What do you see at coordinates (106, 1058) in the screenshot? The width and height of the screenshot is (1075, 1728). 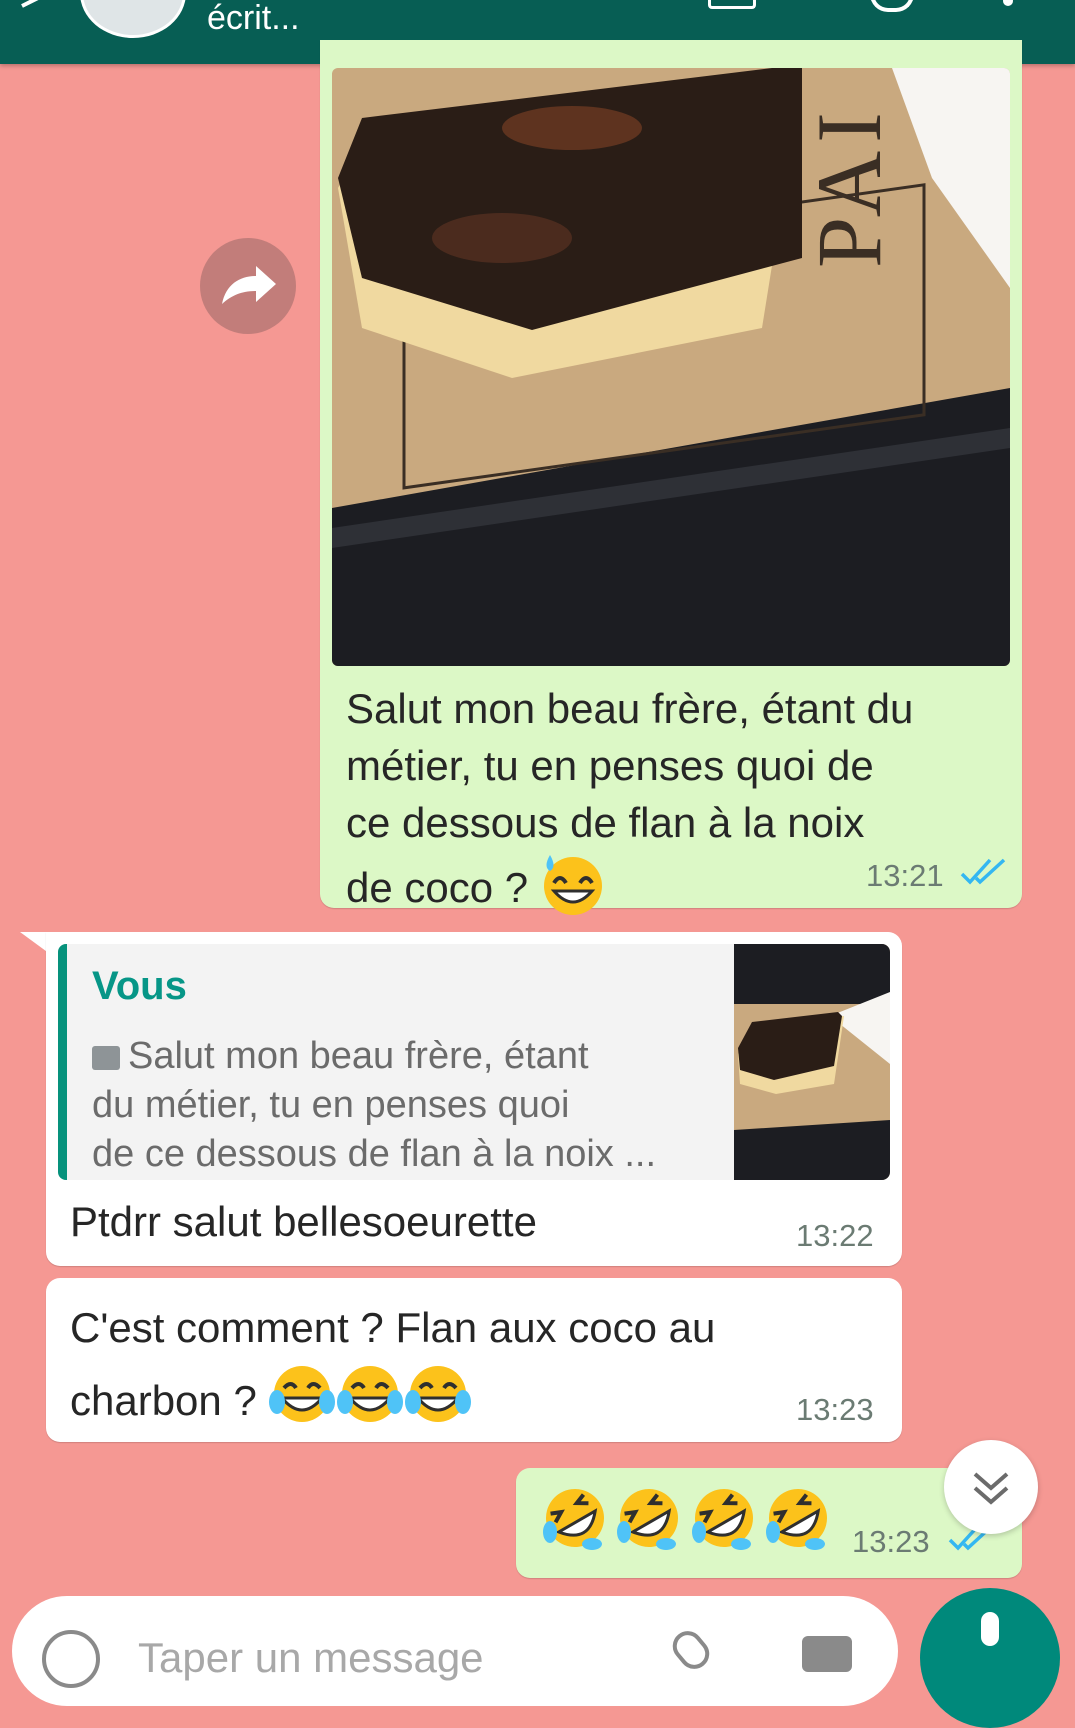 I see `image-icon` at bounding box center [106, 1058].